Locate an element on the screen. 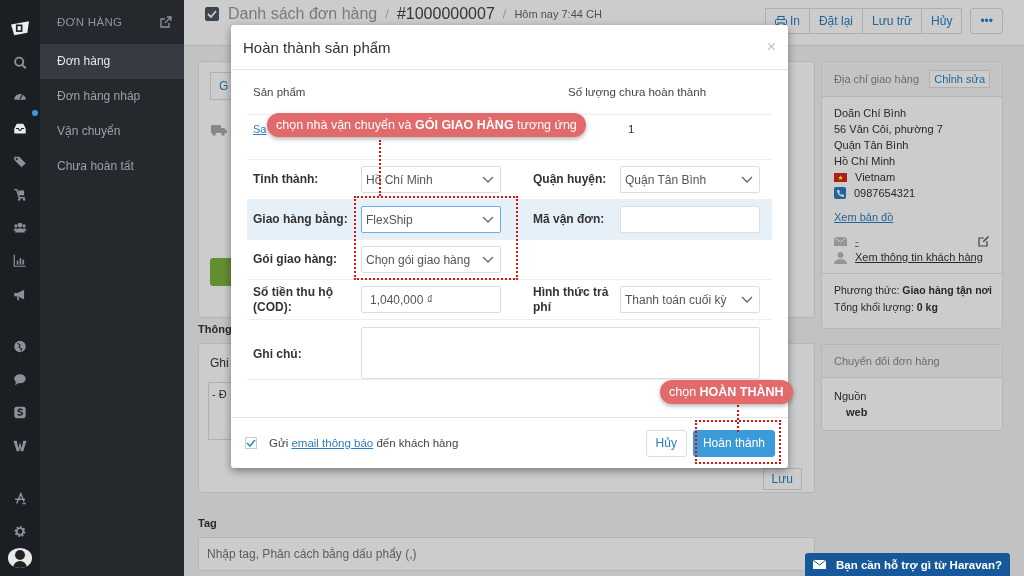  field-label: Tỉnh thành: is located at coordinates (286, 179).